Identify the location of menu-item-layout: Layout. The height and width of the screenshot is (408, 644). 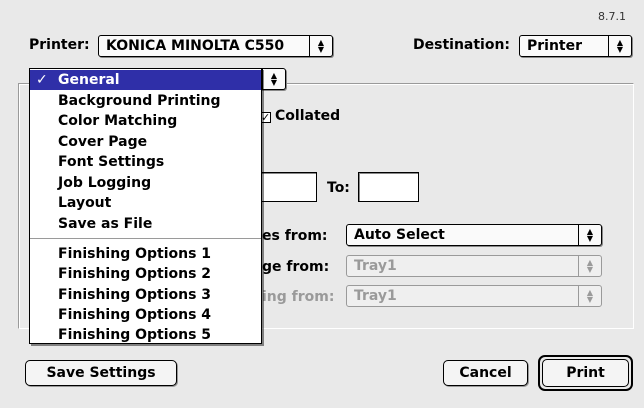
(145, 203).